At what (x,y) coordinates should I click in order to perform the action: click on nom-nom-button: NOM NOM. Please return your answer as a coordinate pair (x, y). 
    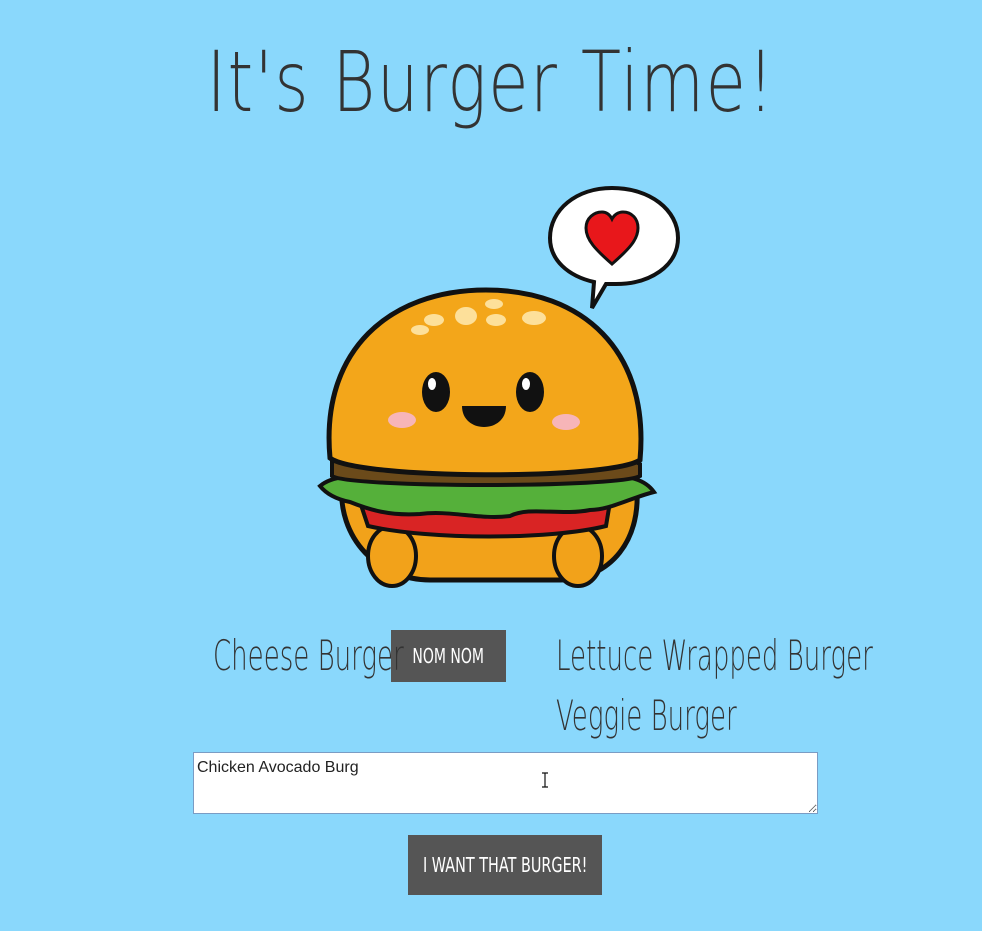
    Looking at the image, I should click on (448, 656).